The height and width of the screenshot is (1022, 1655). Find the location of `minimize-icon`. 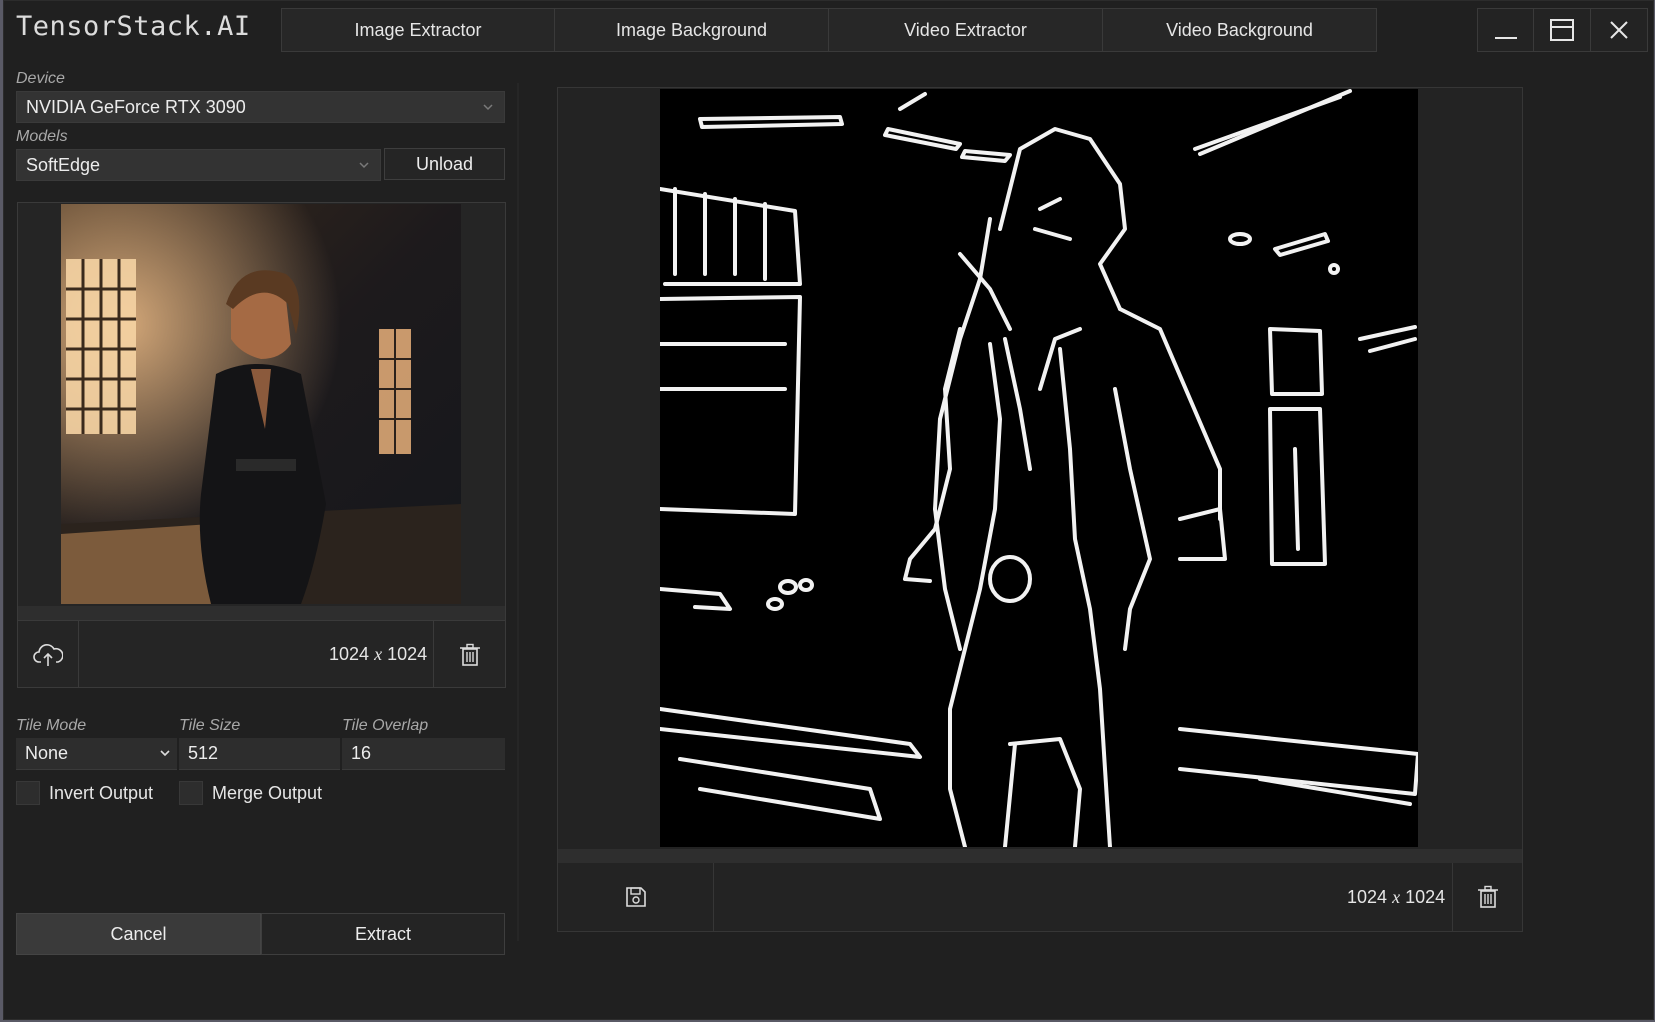

minimize-icon is located at coordinates (1505, 38).